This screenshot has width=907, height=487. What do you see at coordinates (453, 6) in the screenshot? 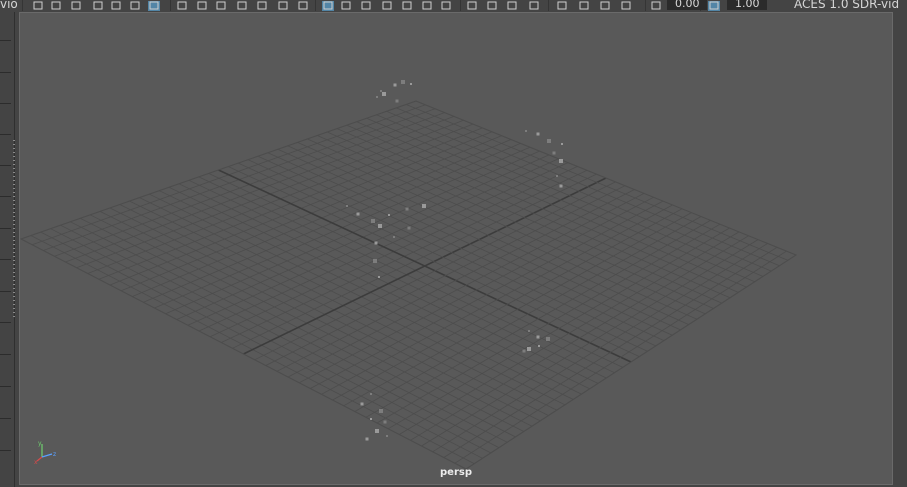
I see `viewport-toolbar: vio 0.00 1.00 ACES 1.0 SDR-vid` at bounding box center [453, 6].